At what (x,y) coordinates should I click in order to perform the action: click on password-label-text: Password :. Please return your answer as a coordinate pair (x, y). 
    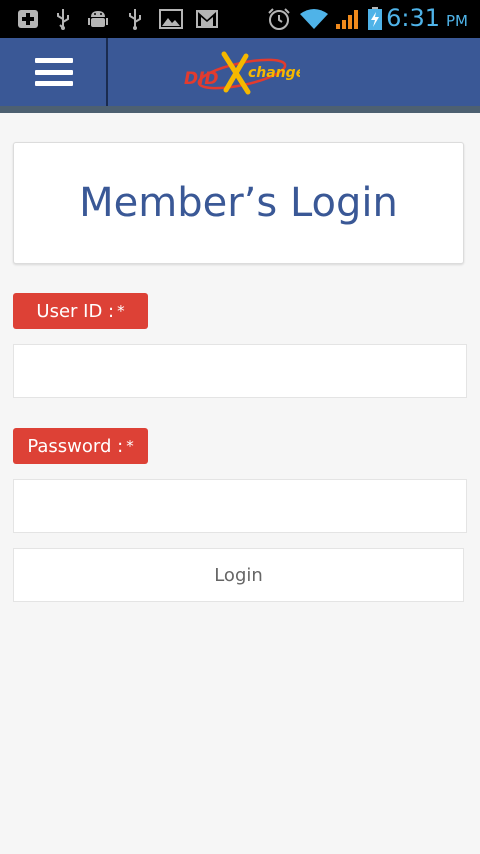
    Looking at the image, I should click on (75, 446).